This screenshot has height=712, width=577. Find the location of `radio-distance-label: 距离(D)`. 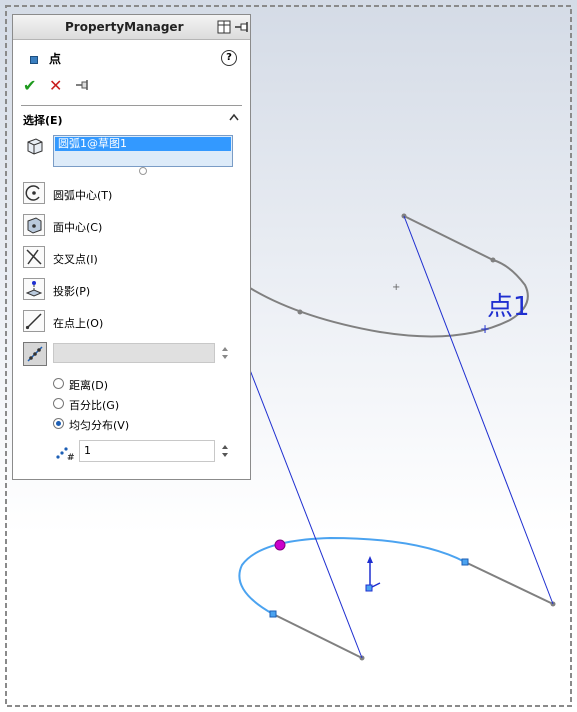

radio-distance-label: 距离(D) is located at coordinates (89, 385).